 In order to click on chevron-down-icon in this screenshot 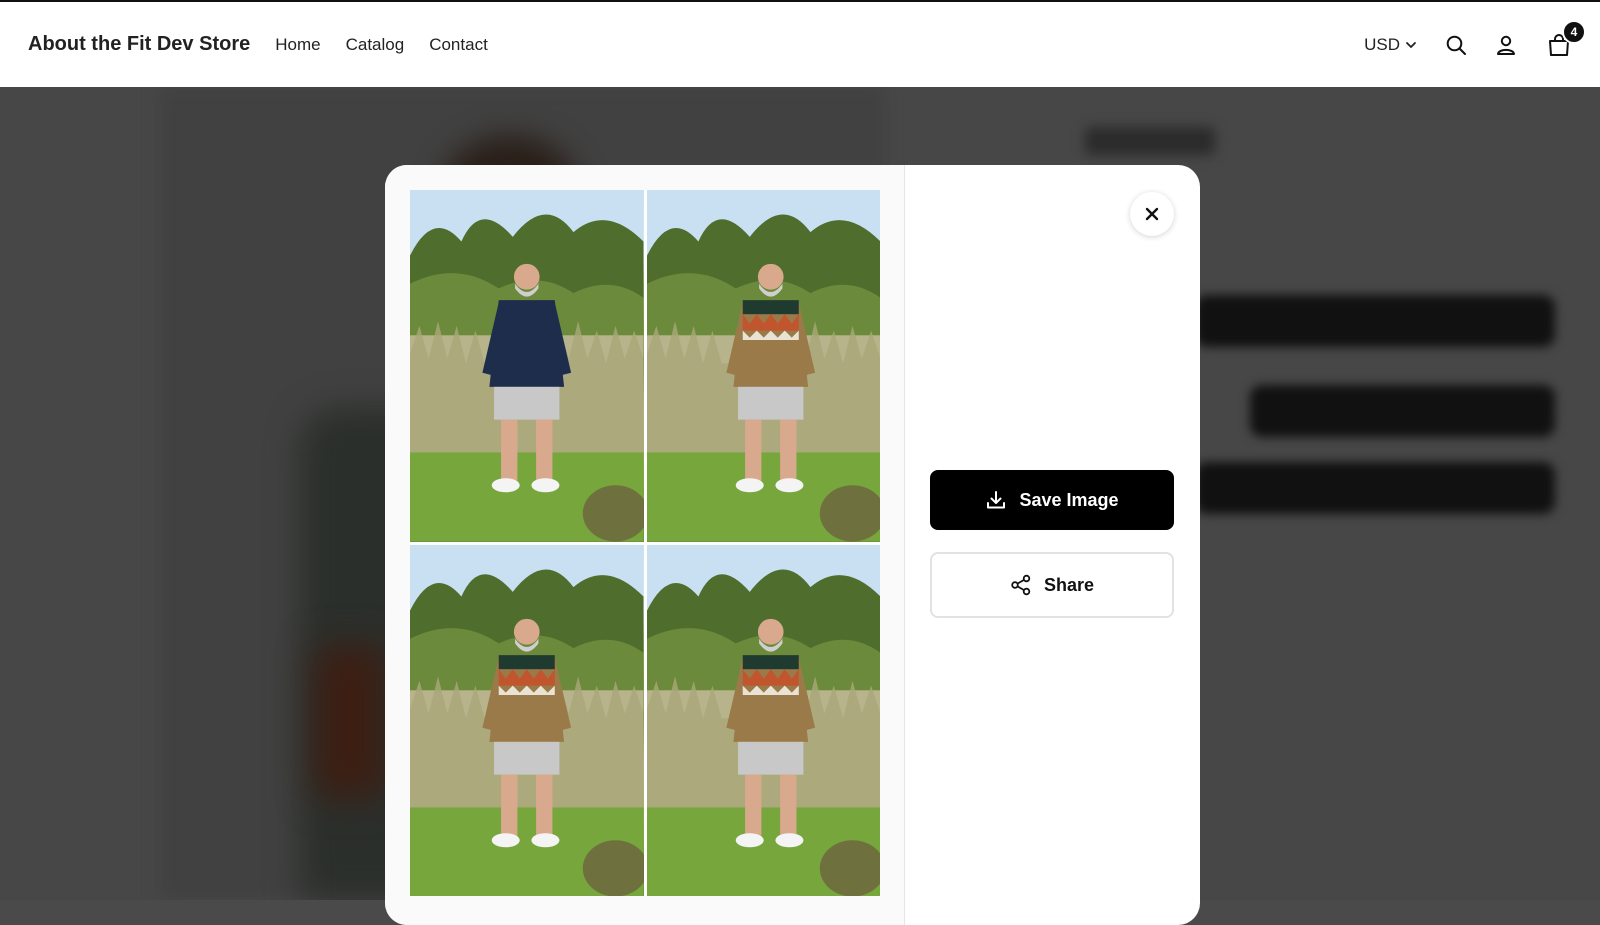, I will do `click(1411, 44)`.